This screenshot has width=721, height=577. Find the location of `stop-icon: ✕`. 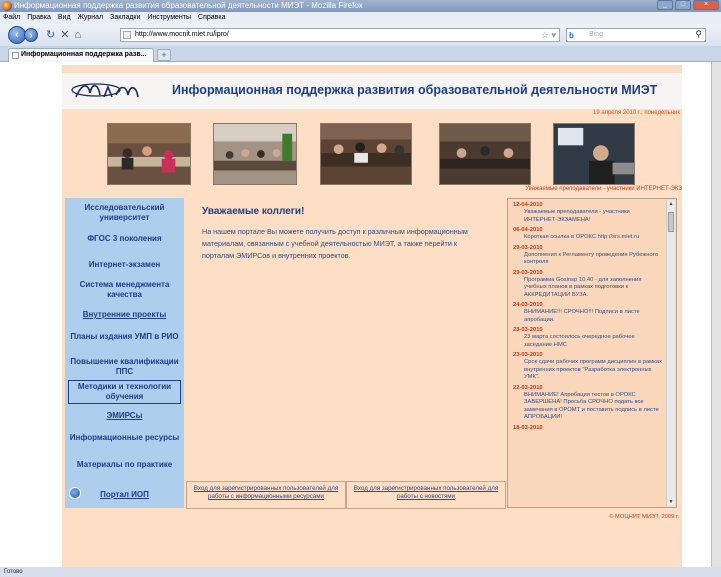

stop-icon: ✕ is located at coordinates (64, 35).